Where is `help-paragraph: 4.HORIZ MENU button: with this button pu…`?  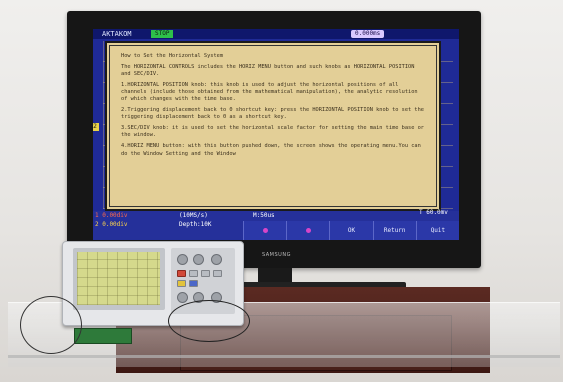 help-paragraph: 4.HORIZ MENU button: with this button pu… is located at coordinates (271, 150).